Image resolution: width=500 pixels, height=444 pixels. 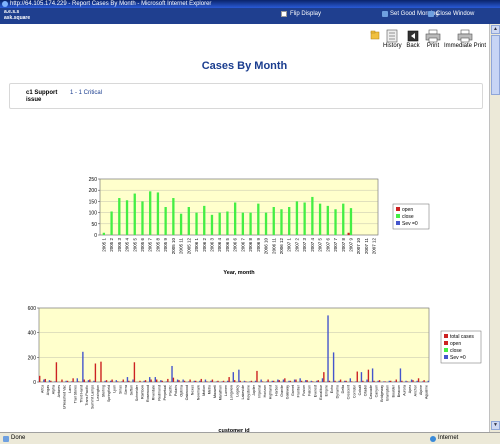 I want to click on print-button: Print, so click(x=433, y=39).